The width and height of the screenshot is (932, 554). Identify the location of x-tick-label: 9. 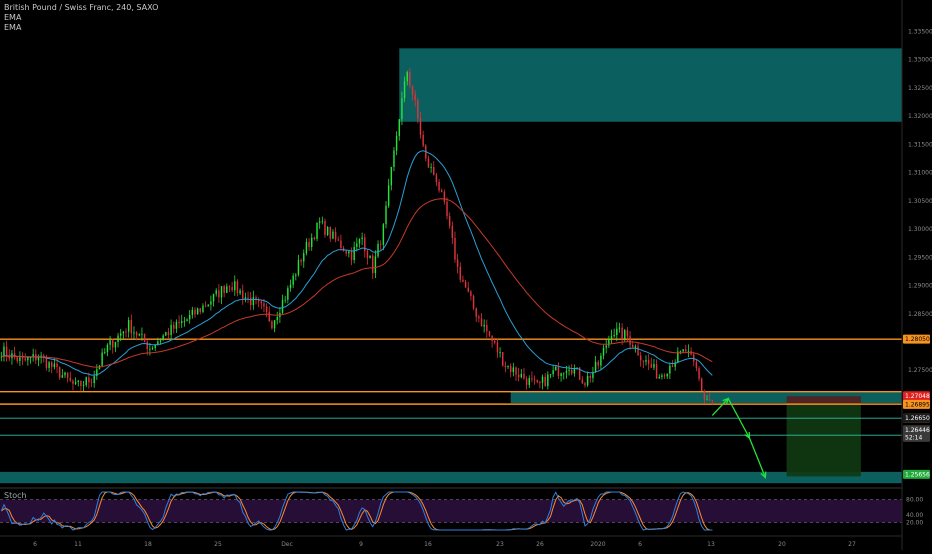
(361, 544).